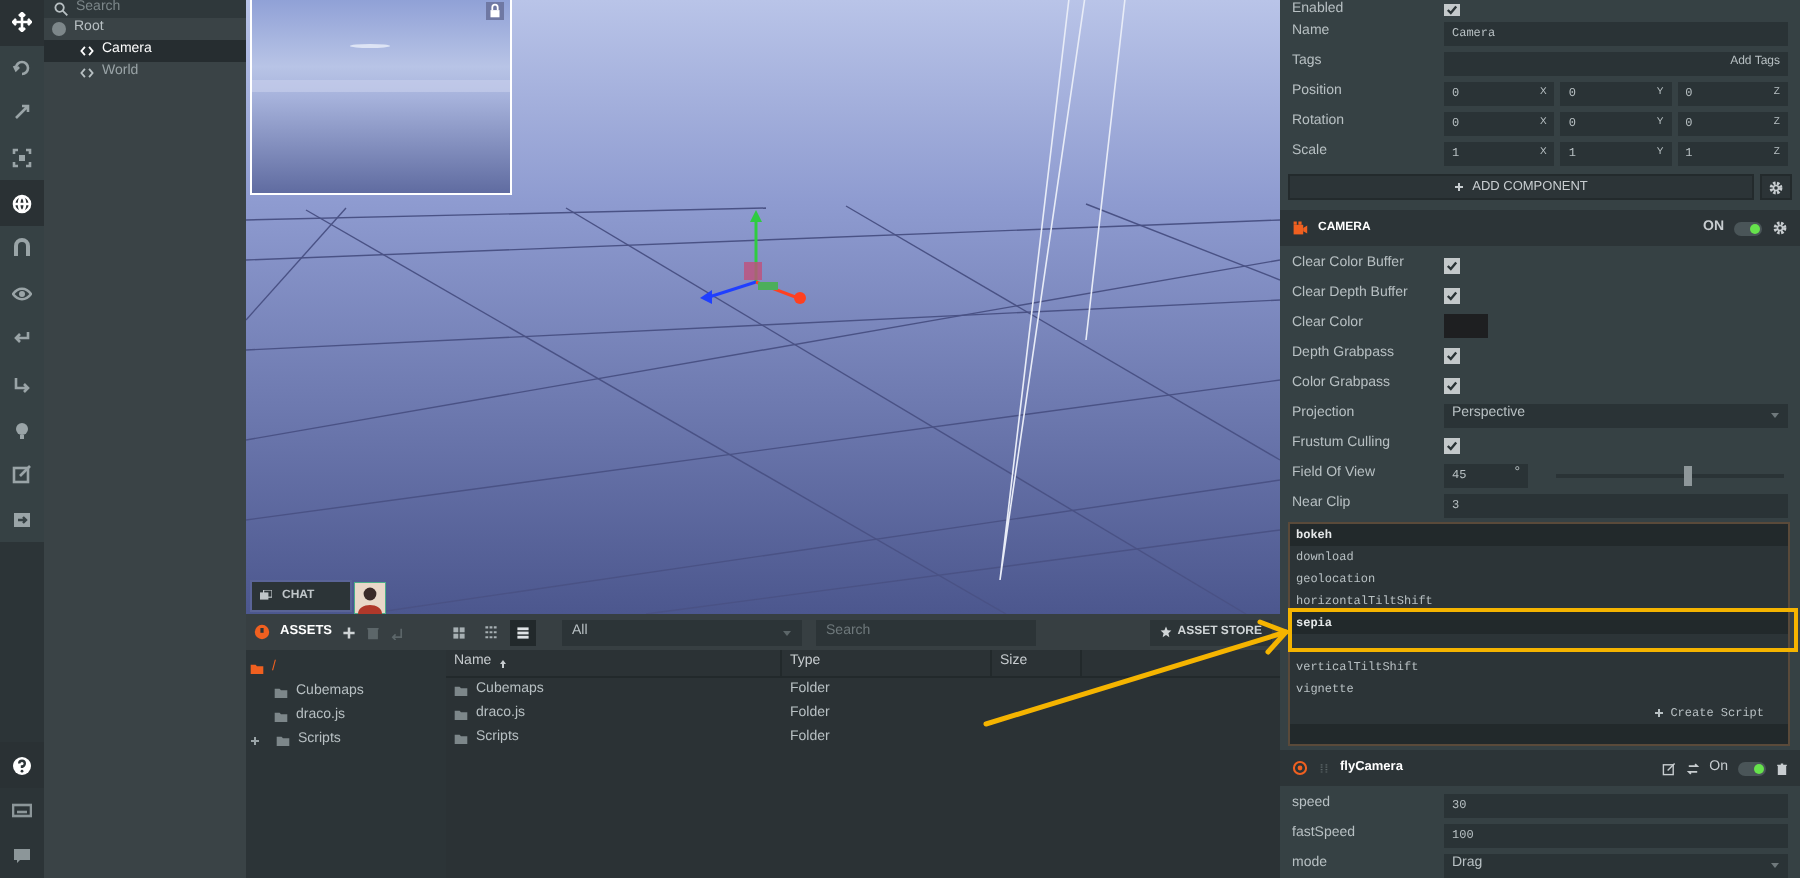 The image size is (1800, 878). I want to click on resize-icon, so click(22, 158).